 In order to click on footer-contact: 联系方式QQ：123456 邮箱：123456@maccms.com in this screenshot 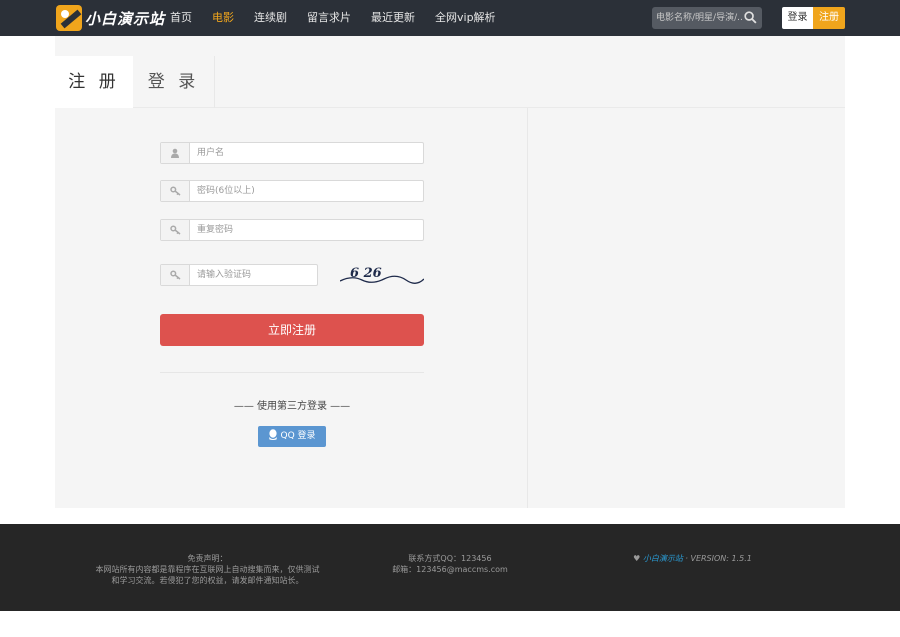, I will do `click(450, 564)`.